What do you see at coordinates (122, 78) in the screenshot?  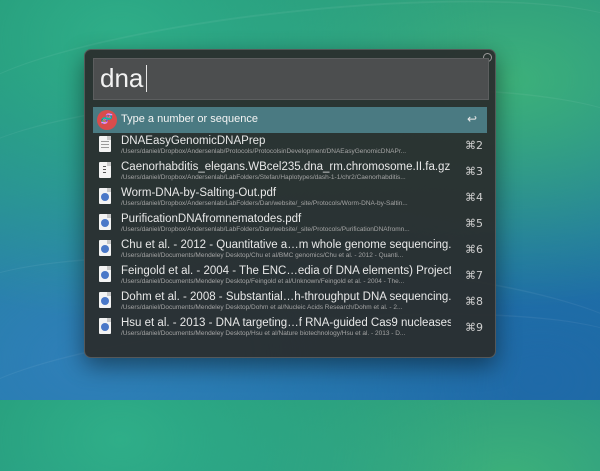 I see `search-query: dna` at bounding box center [122, 78].